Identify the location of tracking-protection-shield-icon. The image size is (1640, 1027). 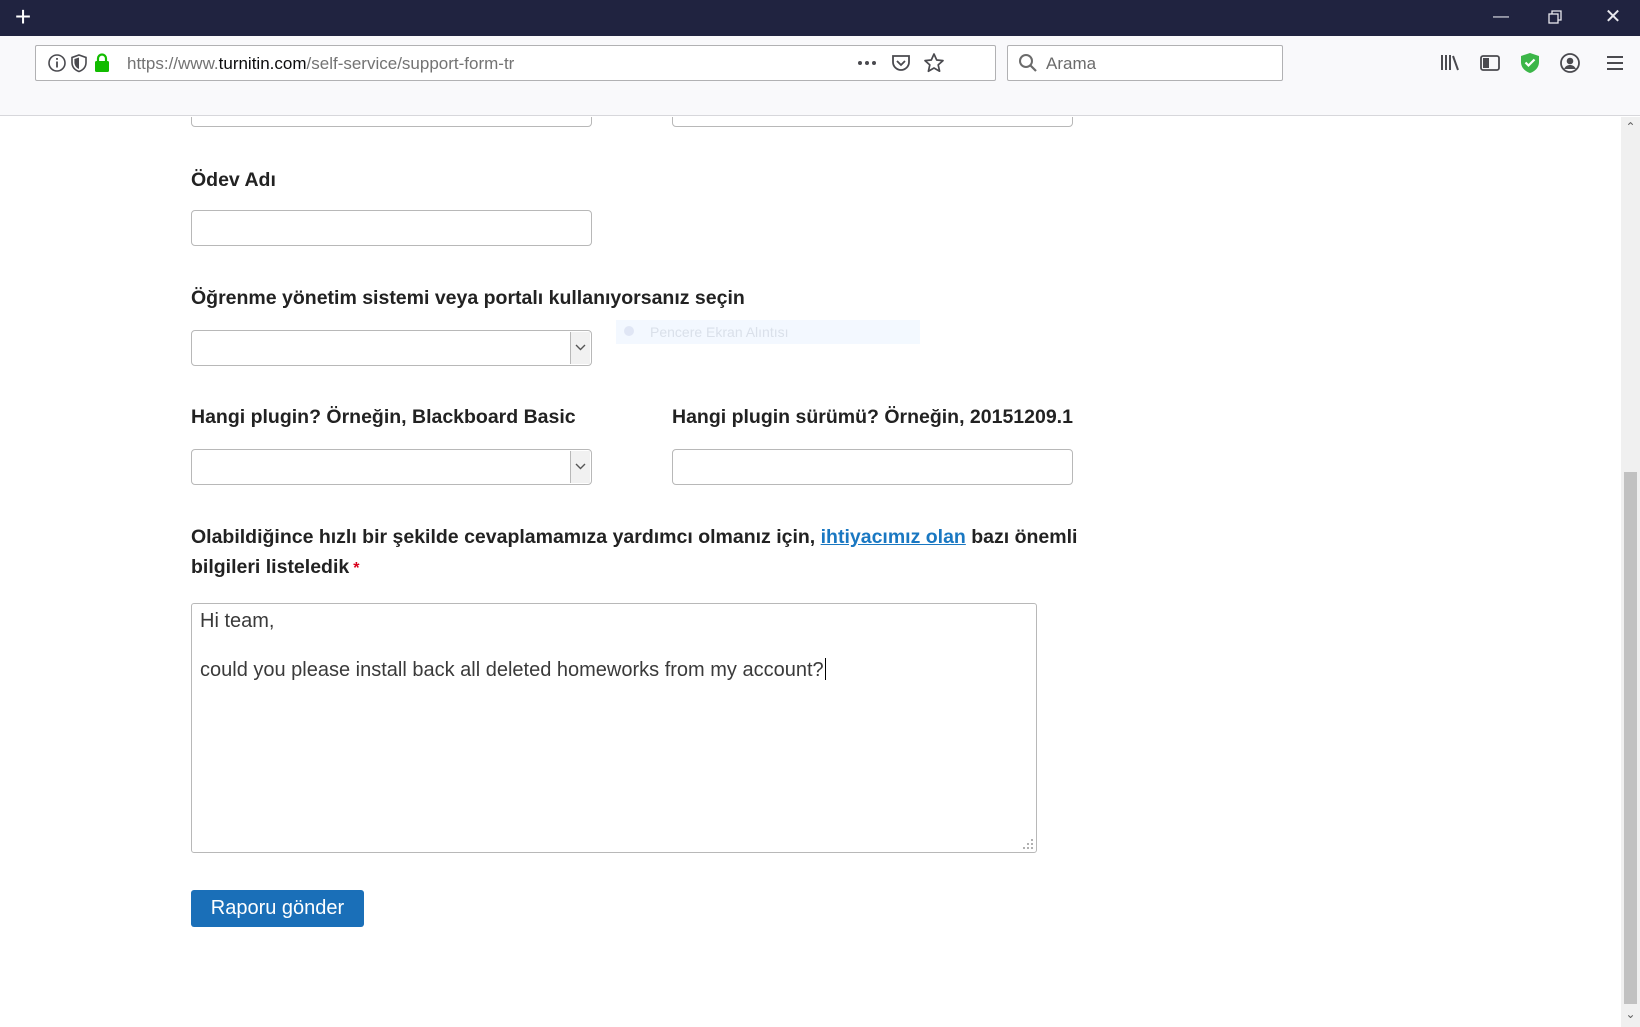
(79, 63).